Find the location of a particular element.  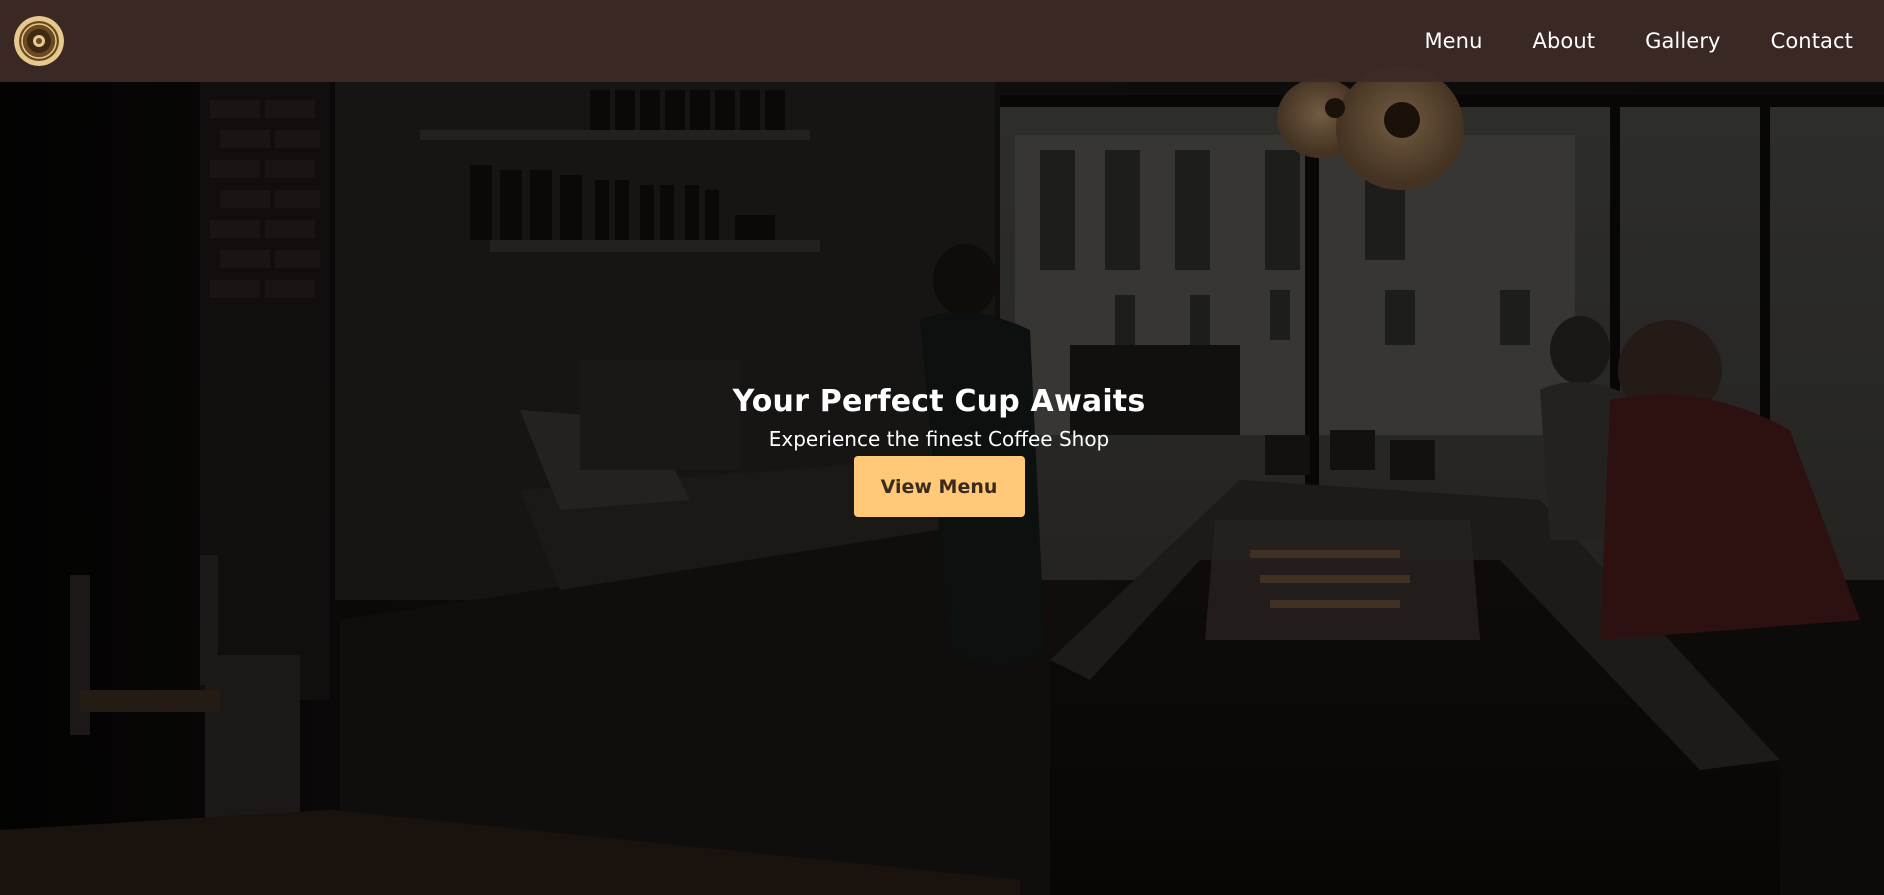

nav-link-gallery: Gallery is located at coordinates (1683, 41).